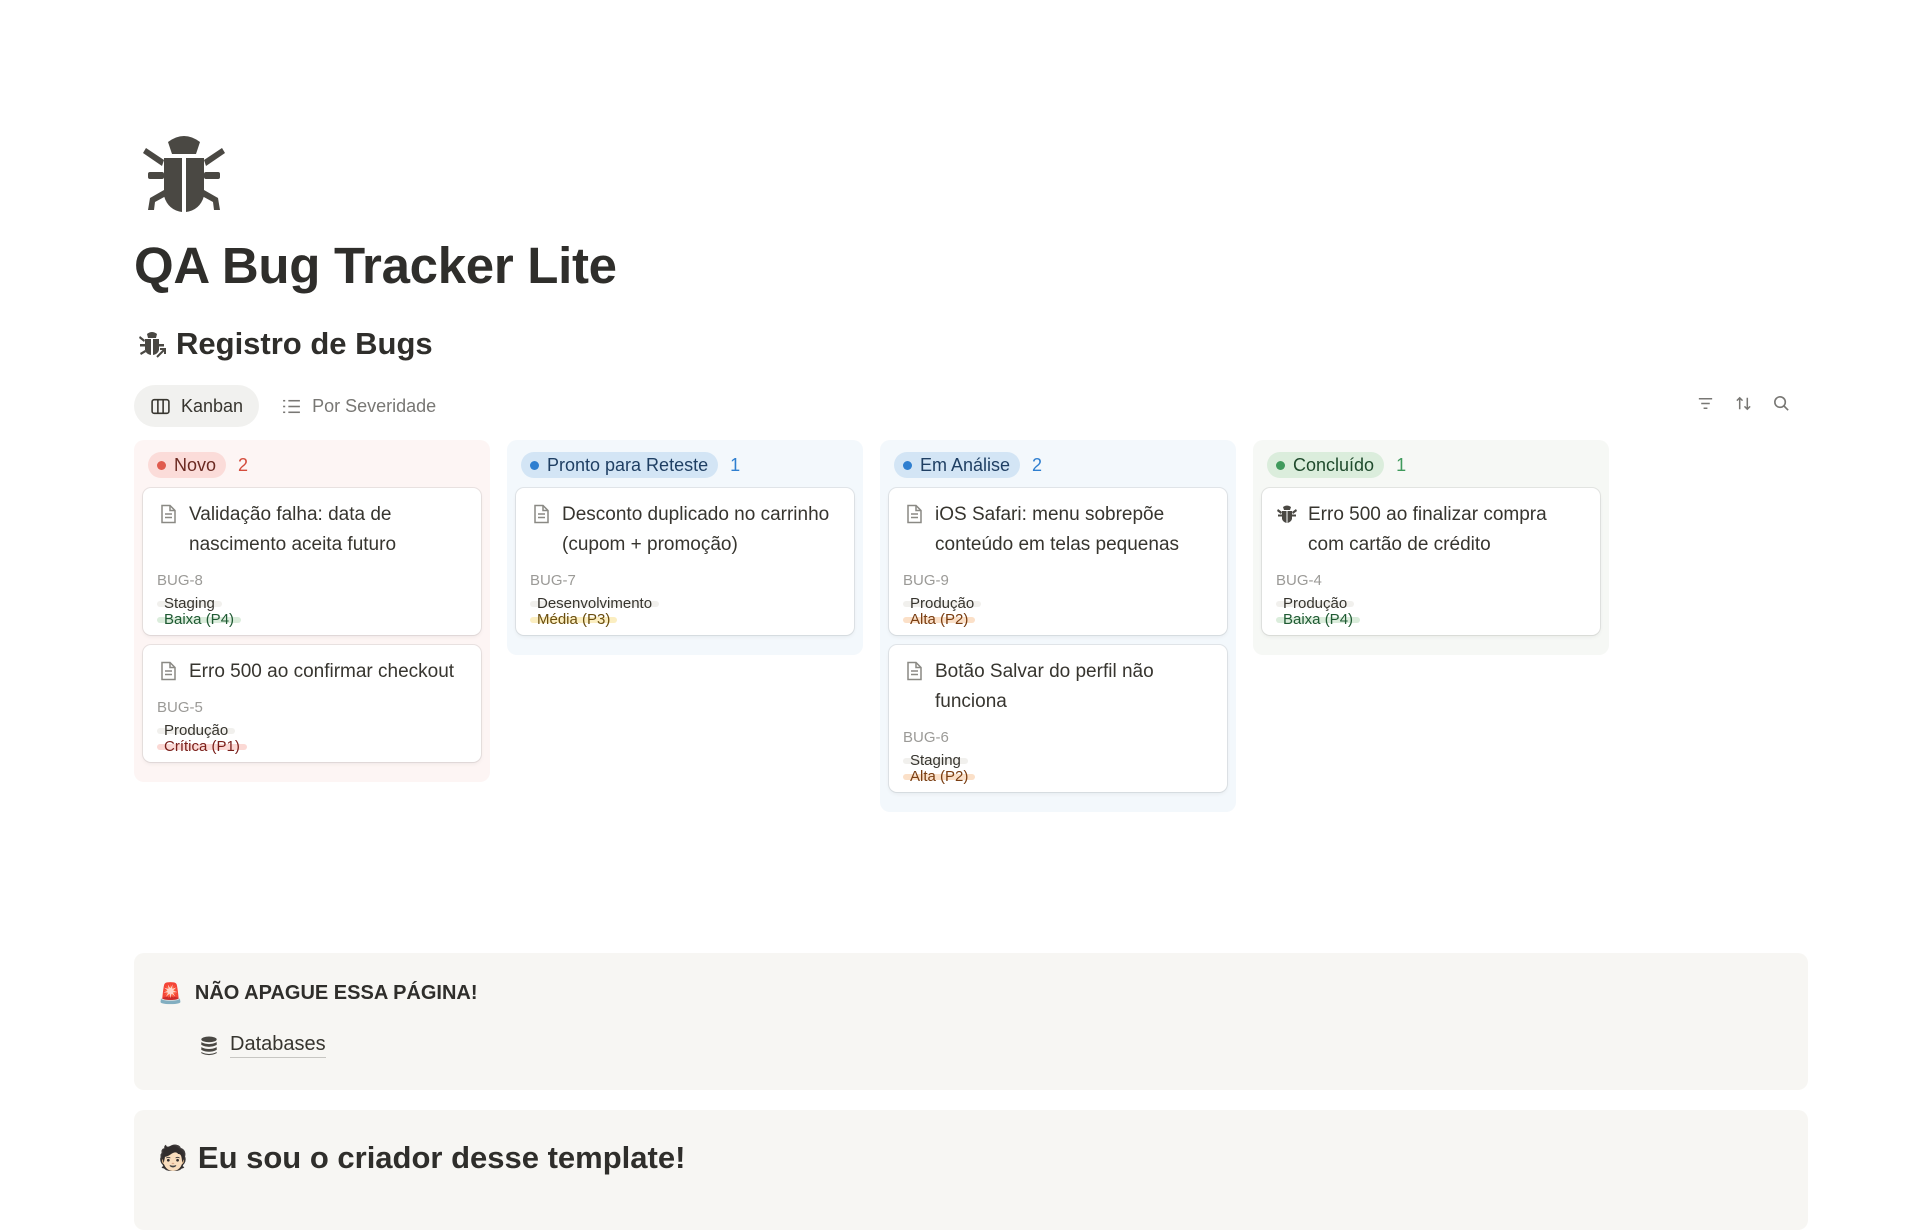 The width and height of the screenshot is (1920, 1230). I want to click on person-icon: 🧑🏻, so click(173, 1158).